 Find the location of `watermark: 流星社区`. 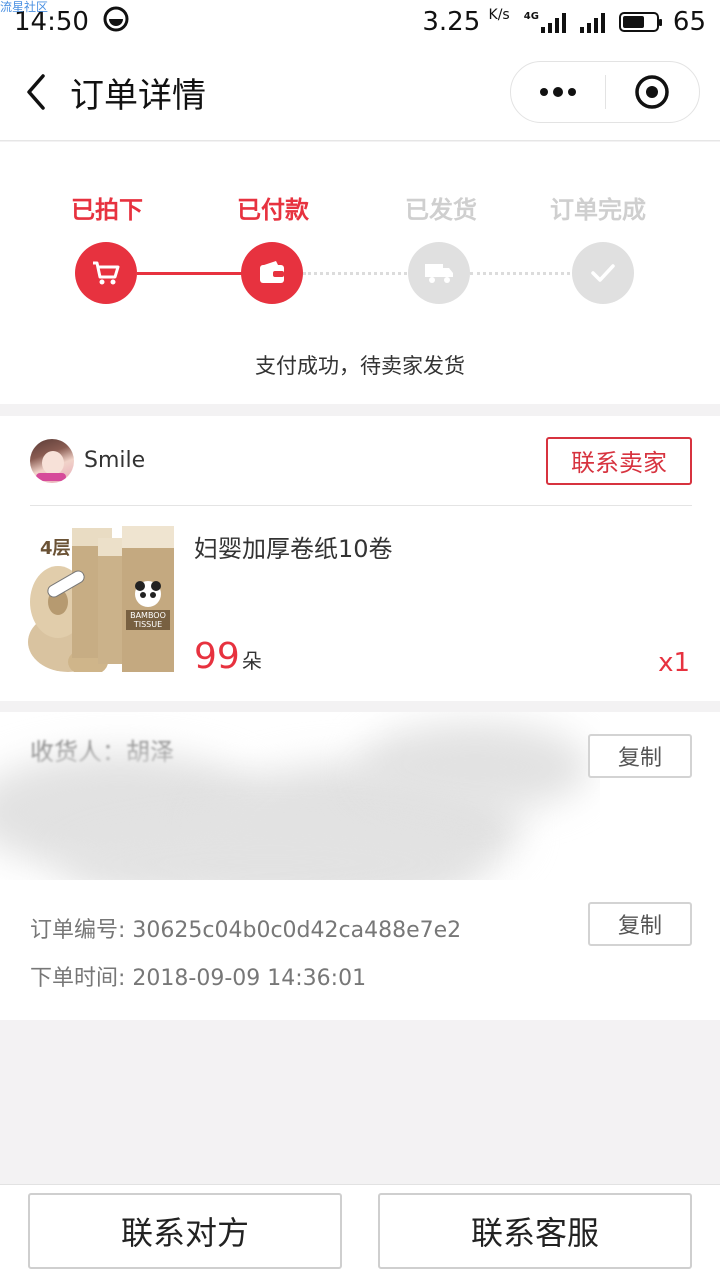

watermark: 流星社区 is located at coordinates (24, 7).